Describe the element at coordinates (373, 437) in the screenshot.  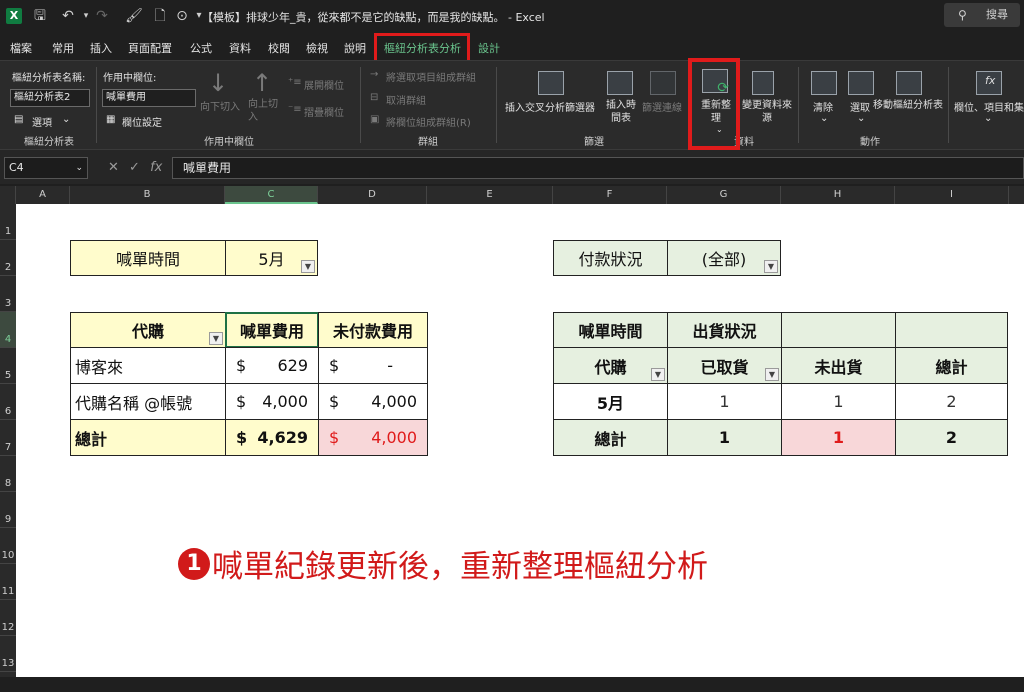
I see `left-total-unpaid: $4,000` at that location.